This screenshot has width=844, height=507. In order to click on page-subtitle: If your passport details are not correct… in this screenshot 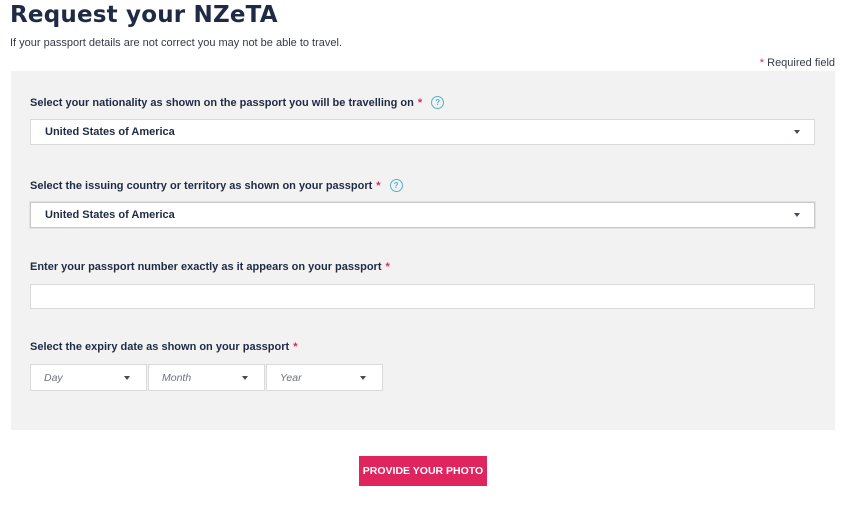, I will do `click(176, 43)`.